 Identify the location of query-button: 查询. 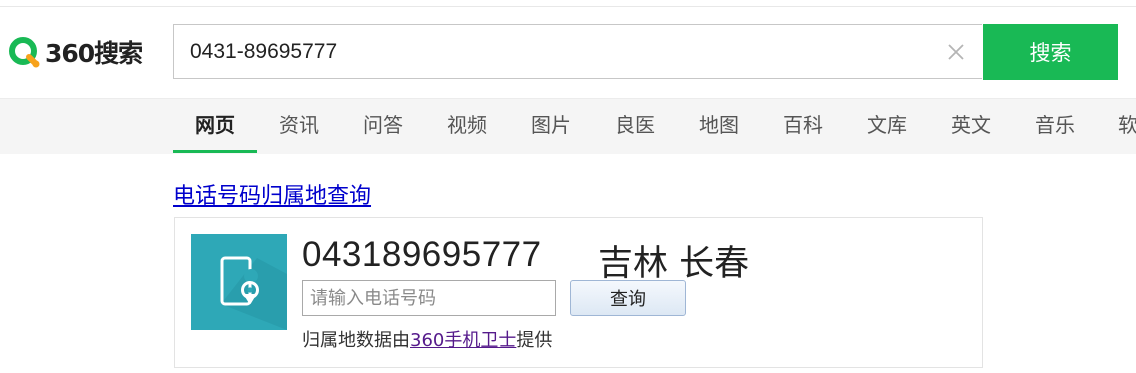
(628, 298).